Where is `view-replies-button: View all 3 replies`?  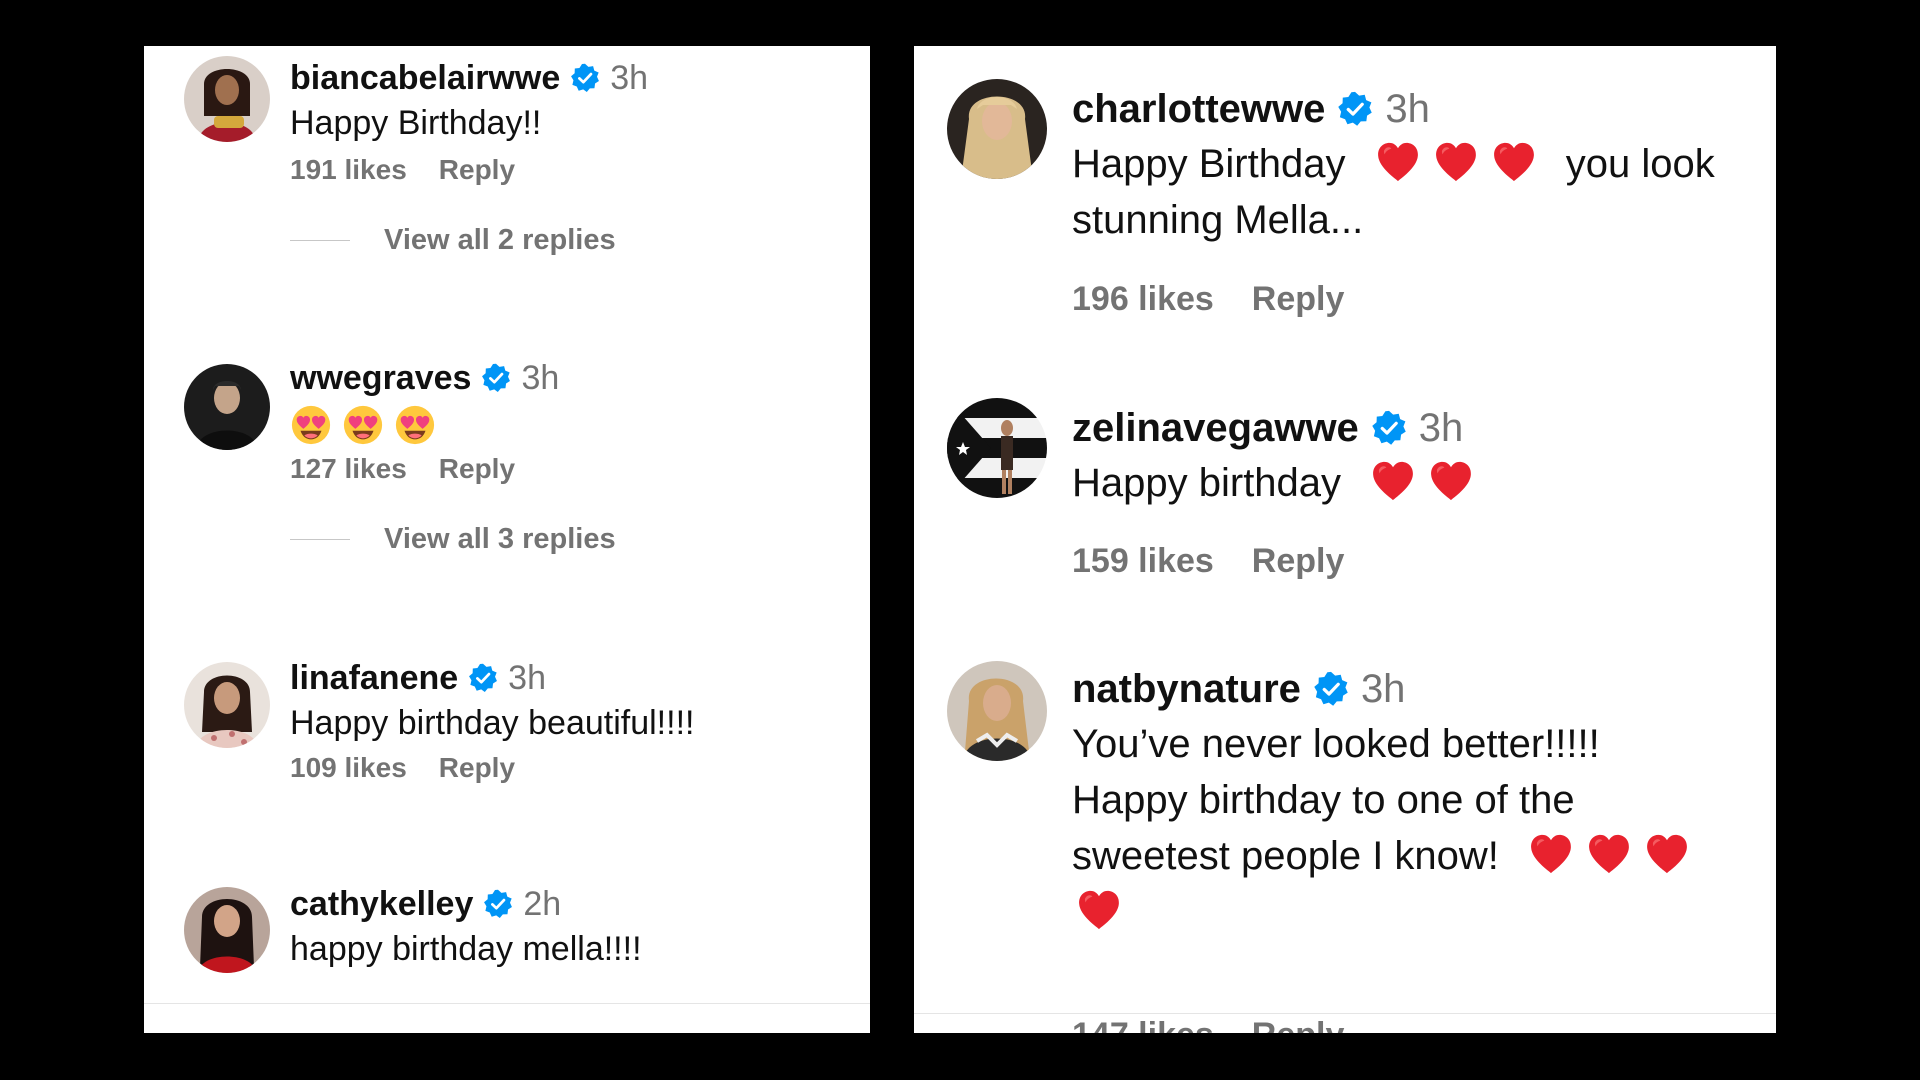
view-replies-button: View all 3 replies is located at coordinates (453, 539).